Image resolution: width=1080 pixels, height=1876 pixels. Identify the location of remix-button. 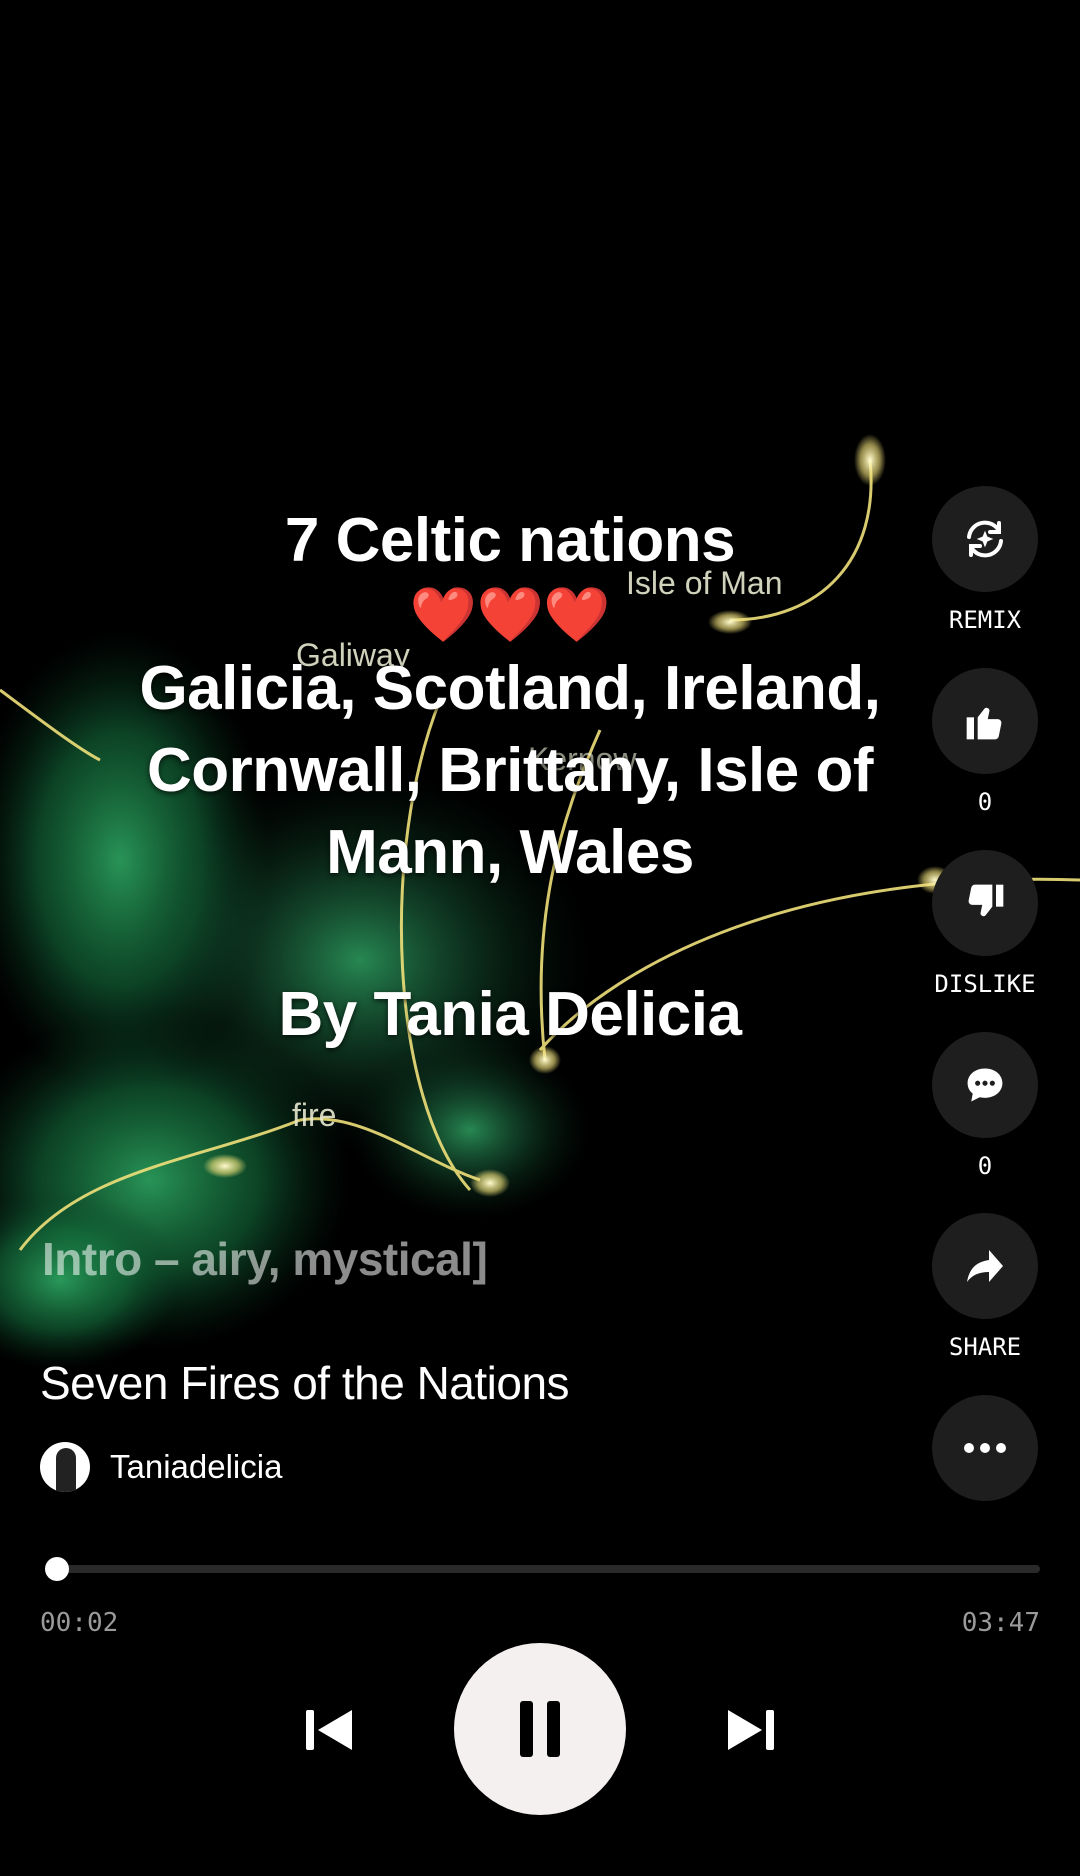
(985, 539).